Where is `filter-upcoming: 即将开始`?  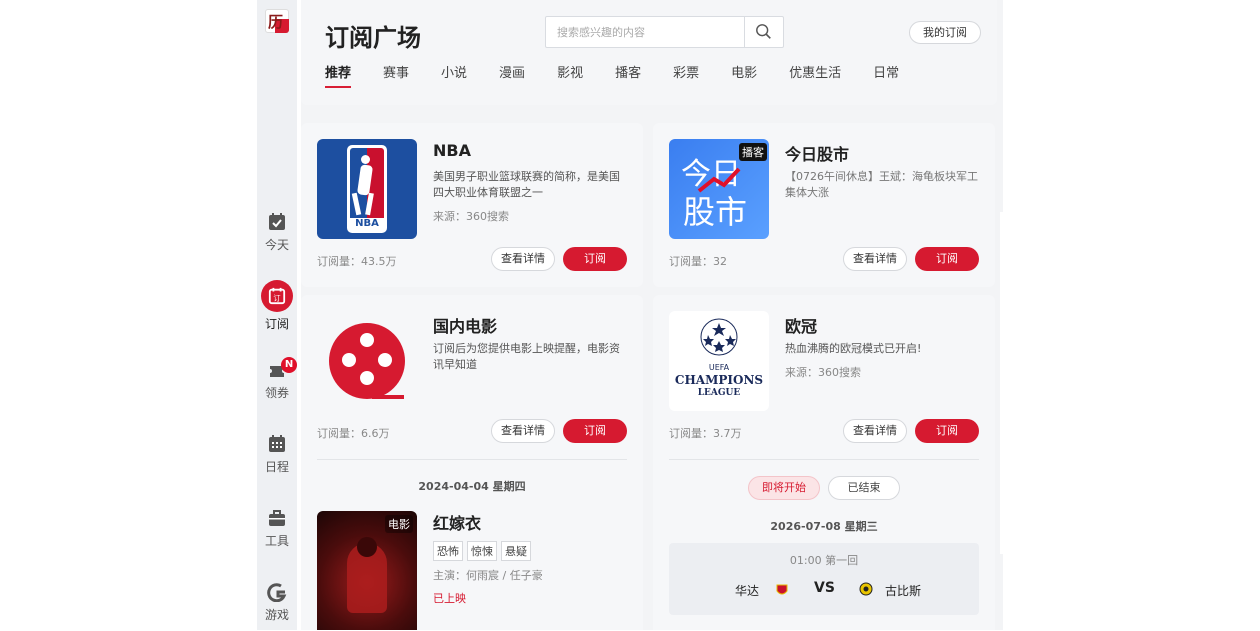
filter-upcoming: 即将开始 is located at coordinates (784, 488).